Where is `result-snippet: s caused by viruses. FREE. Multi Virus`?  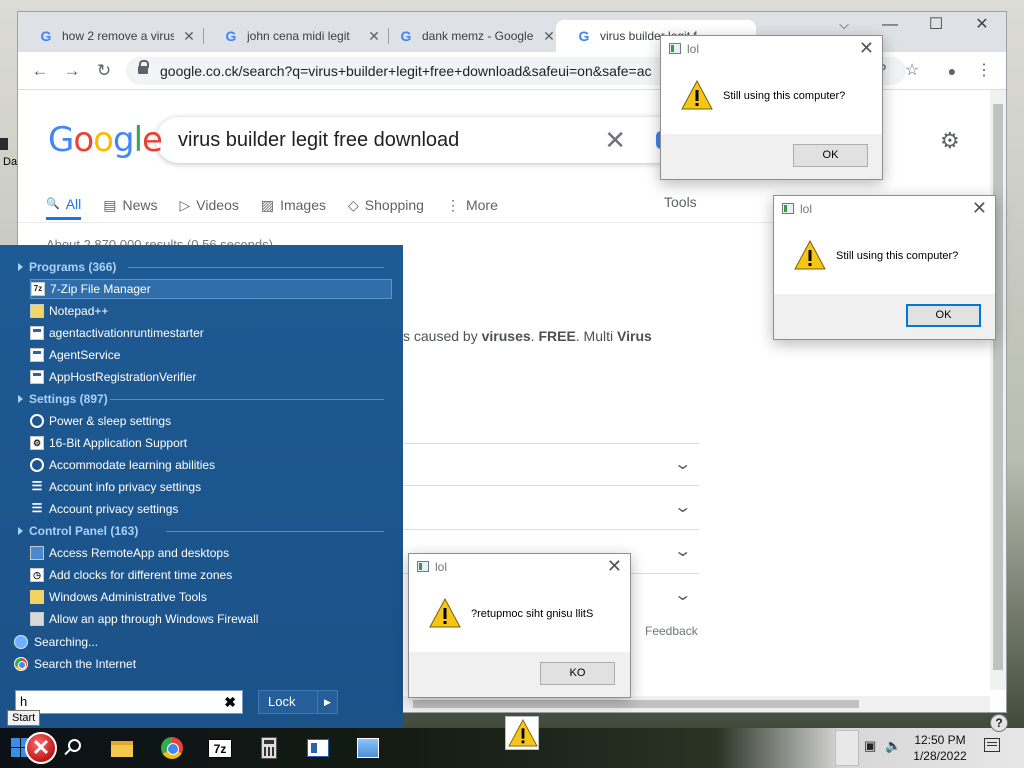
result-snippet: s caused by viruses. FREE. Multi Virus is located at coordinates (527, 336).